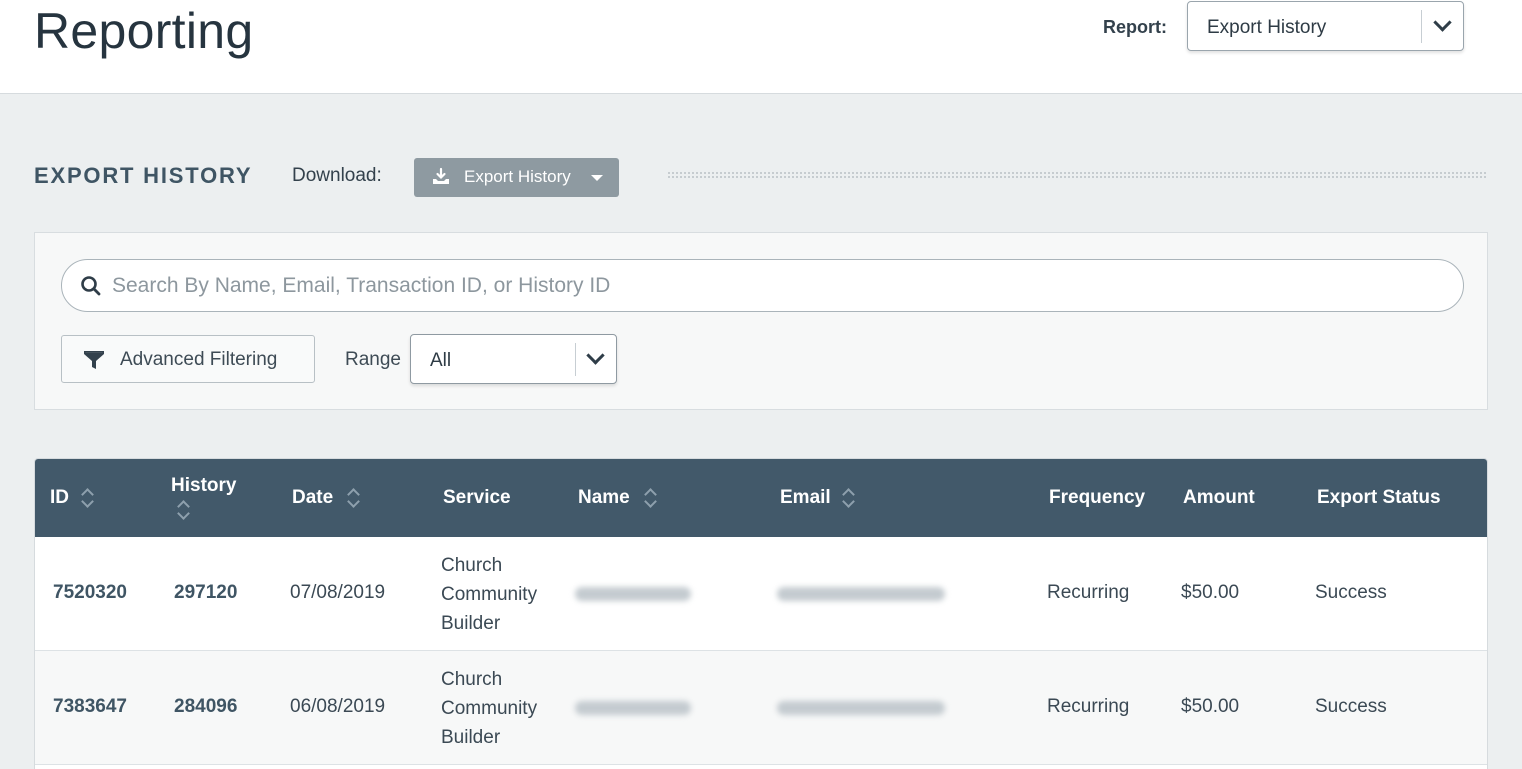  Describe the element at coordinates (205, 707) in the screenshot. I see `cell-history: 284096` at that location.